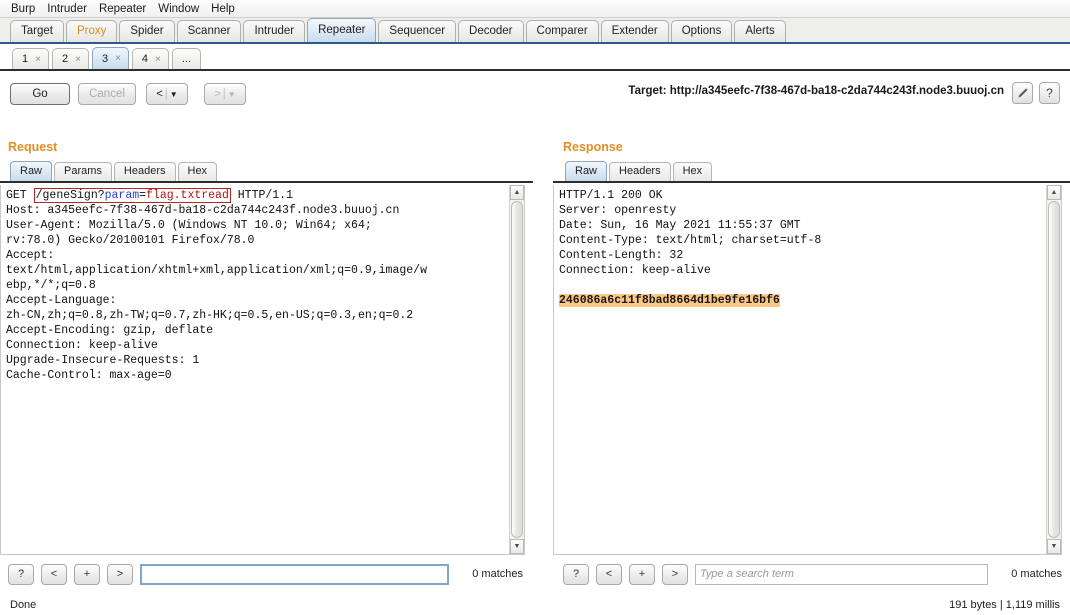 The height and width of the screenshot is (615, 1070). What do you see at coordinates (159, 94) in the screenshot?
I see `back-arrow-icon: <` at bounding box center [159, 94].